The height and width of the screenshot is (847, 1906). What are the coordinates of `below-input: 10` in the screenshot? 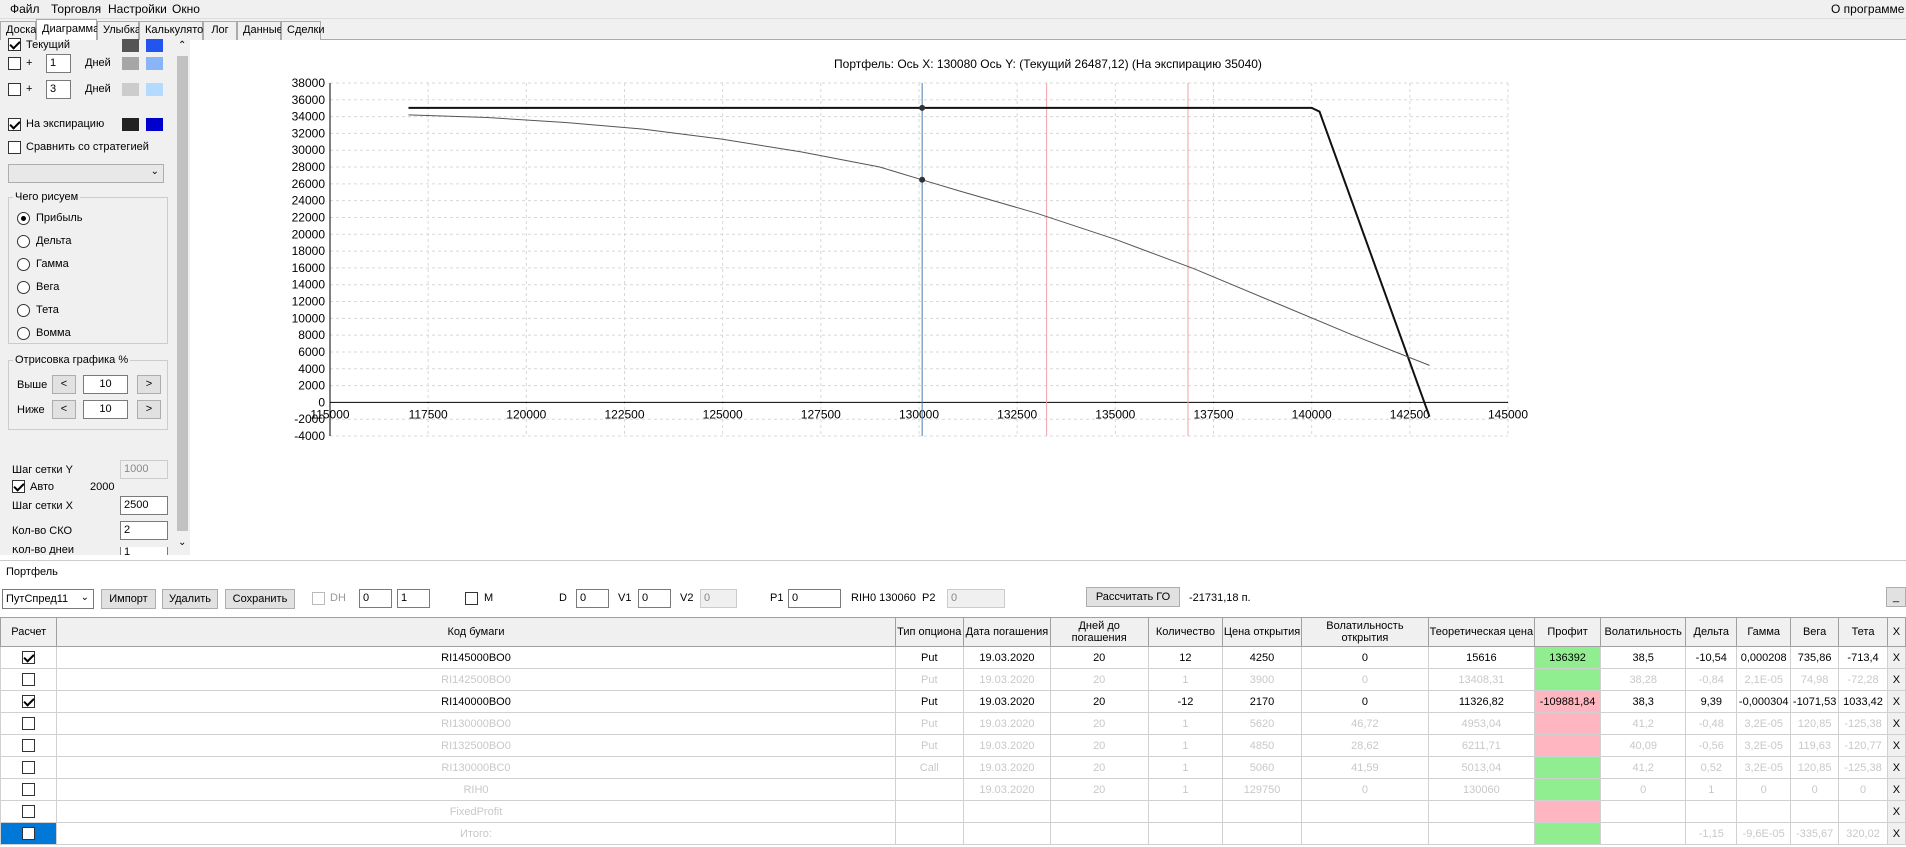 It's located at (105, 409).